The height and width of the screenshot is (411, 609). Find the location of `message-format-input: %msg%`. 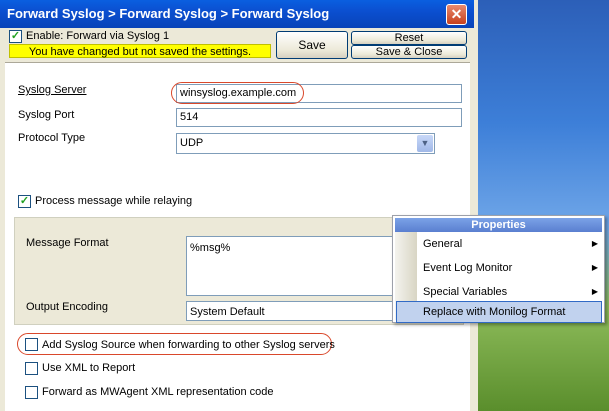

message-format-input: %msg% is located at coordinates (291, 266).